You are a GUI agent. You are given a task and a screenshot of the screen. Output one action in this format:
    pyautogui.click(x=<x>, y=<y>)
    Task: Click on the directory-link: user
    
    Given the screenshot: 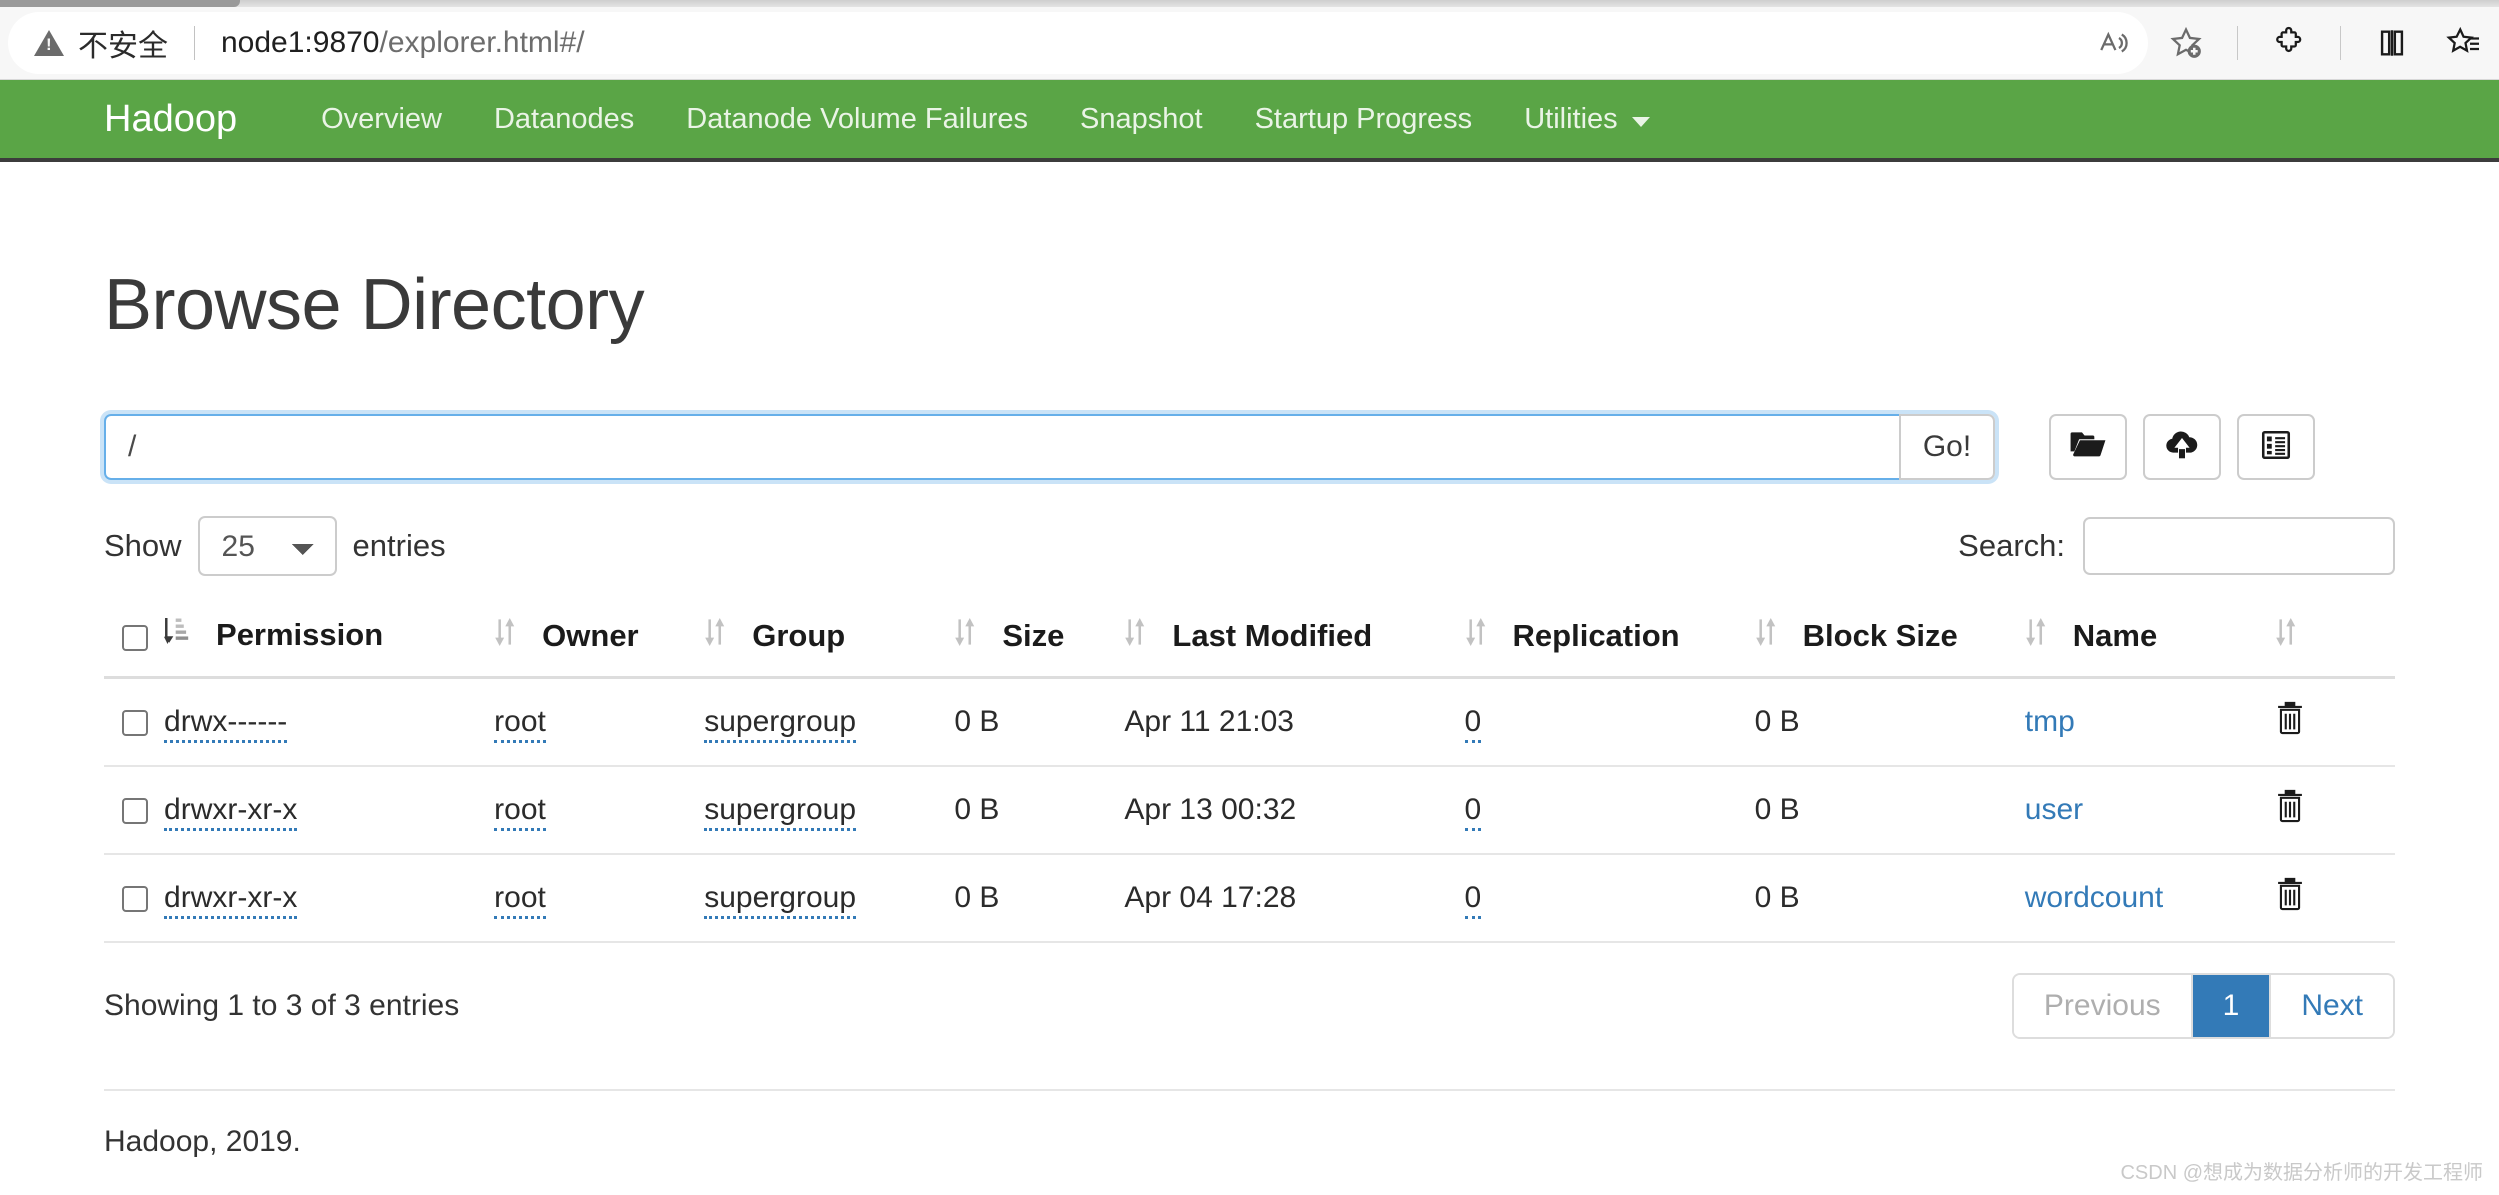 What is the action you would take?
    pyautogui.click(x=2054, y=809)
    